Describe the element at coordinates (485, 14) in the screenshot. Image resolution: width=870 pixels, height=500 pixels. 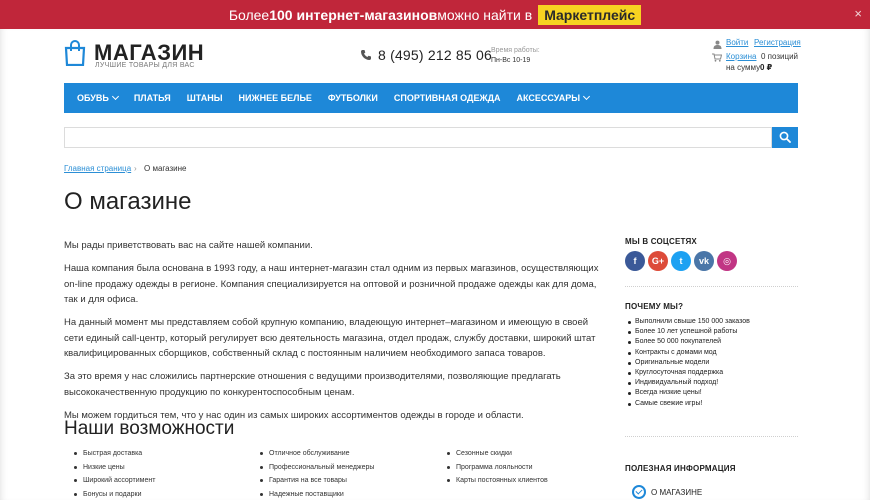
I see `promo-text-suffix: можно найти в` at that location.